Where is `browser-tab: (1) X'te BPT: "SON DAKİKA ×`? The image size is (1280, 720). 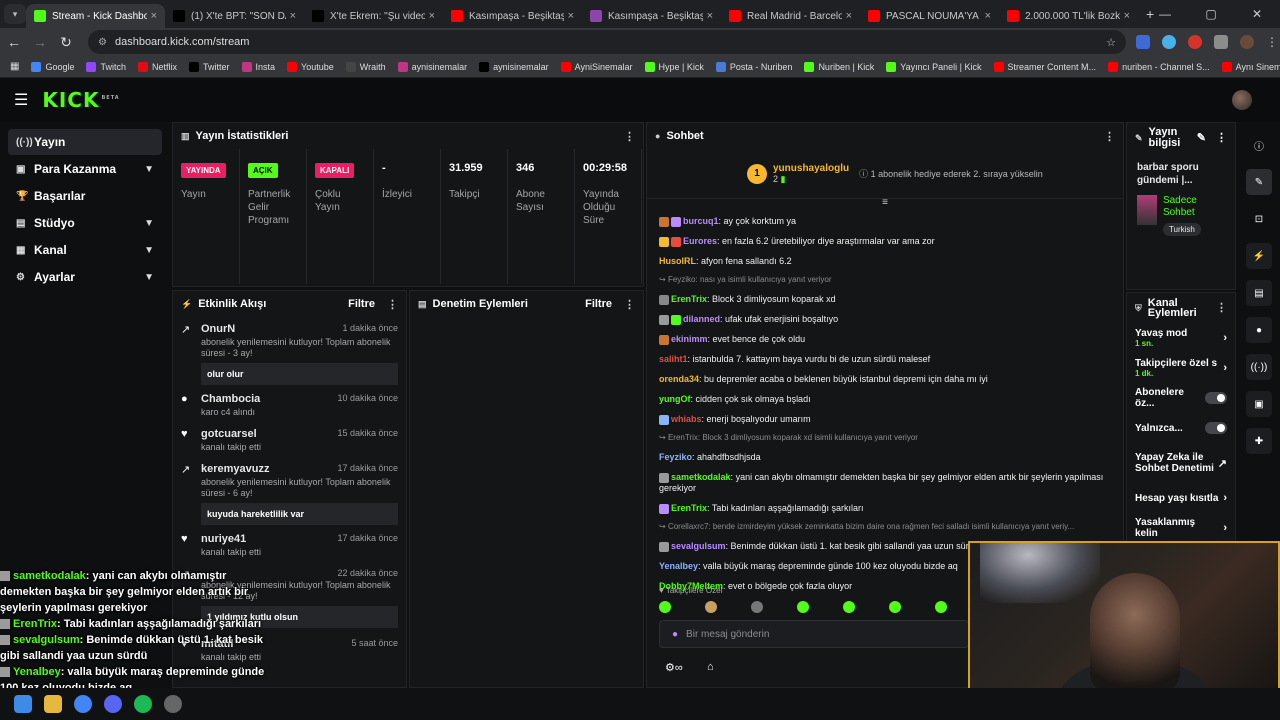
browser-tab: (1) X'te BPT: "SON DAKİKA × is located at coordinates (234, 16).